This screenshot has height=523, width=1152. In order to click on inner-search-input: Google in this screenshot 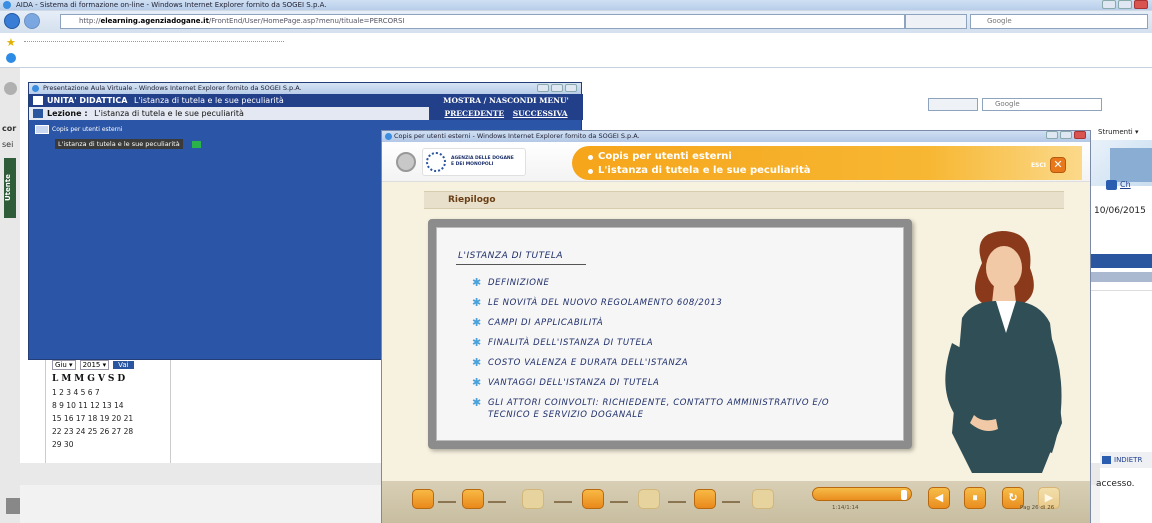, I will do `click(1042, 104)`.